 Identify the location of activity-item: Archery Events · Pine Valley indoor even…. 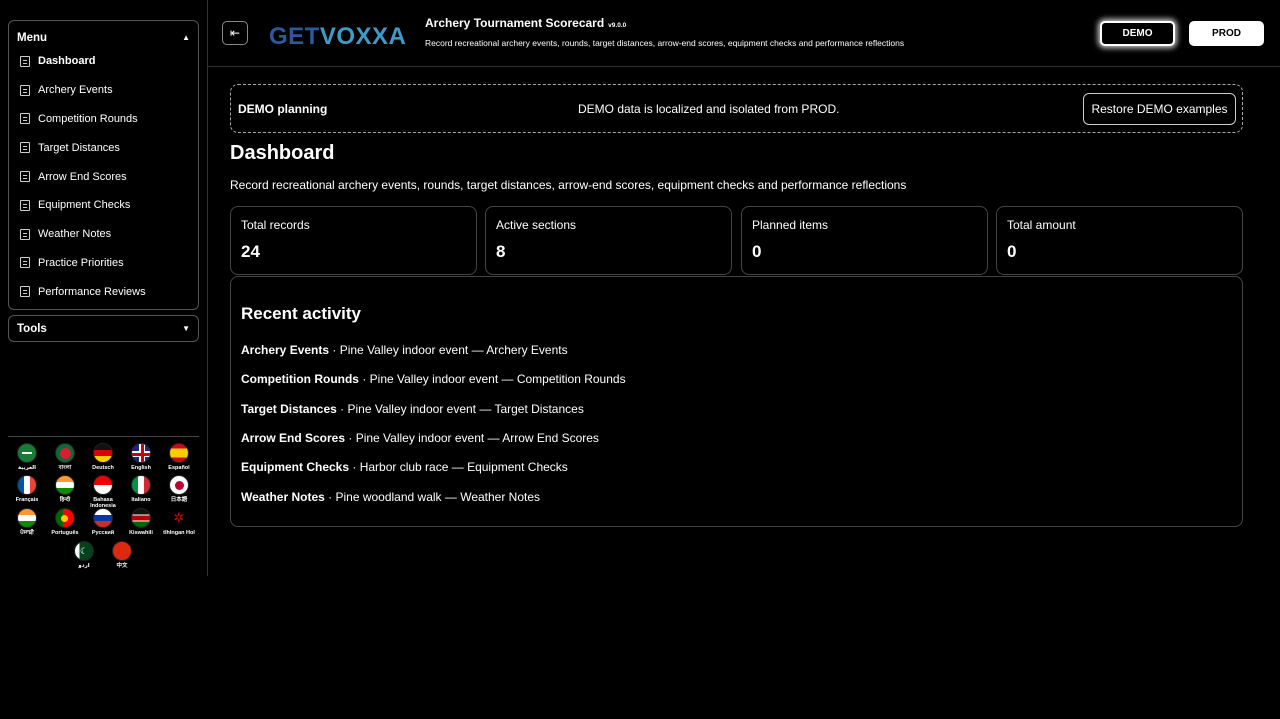
(404, 350).